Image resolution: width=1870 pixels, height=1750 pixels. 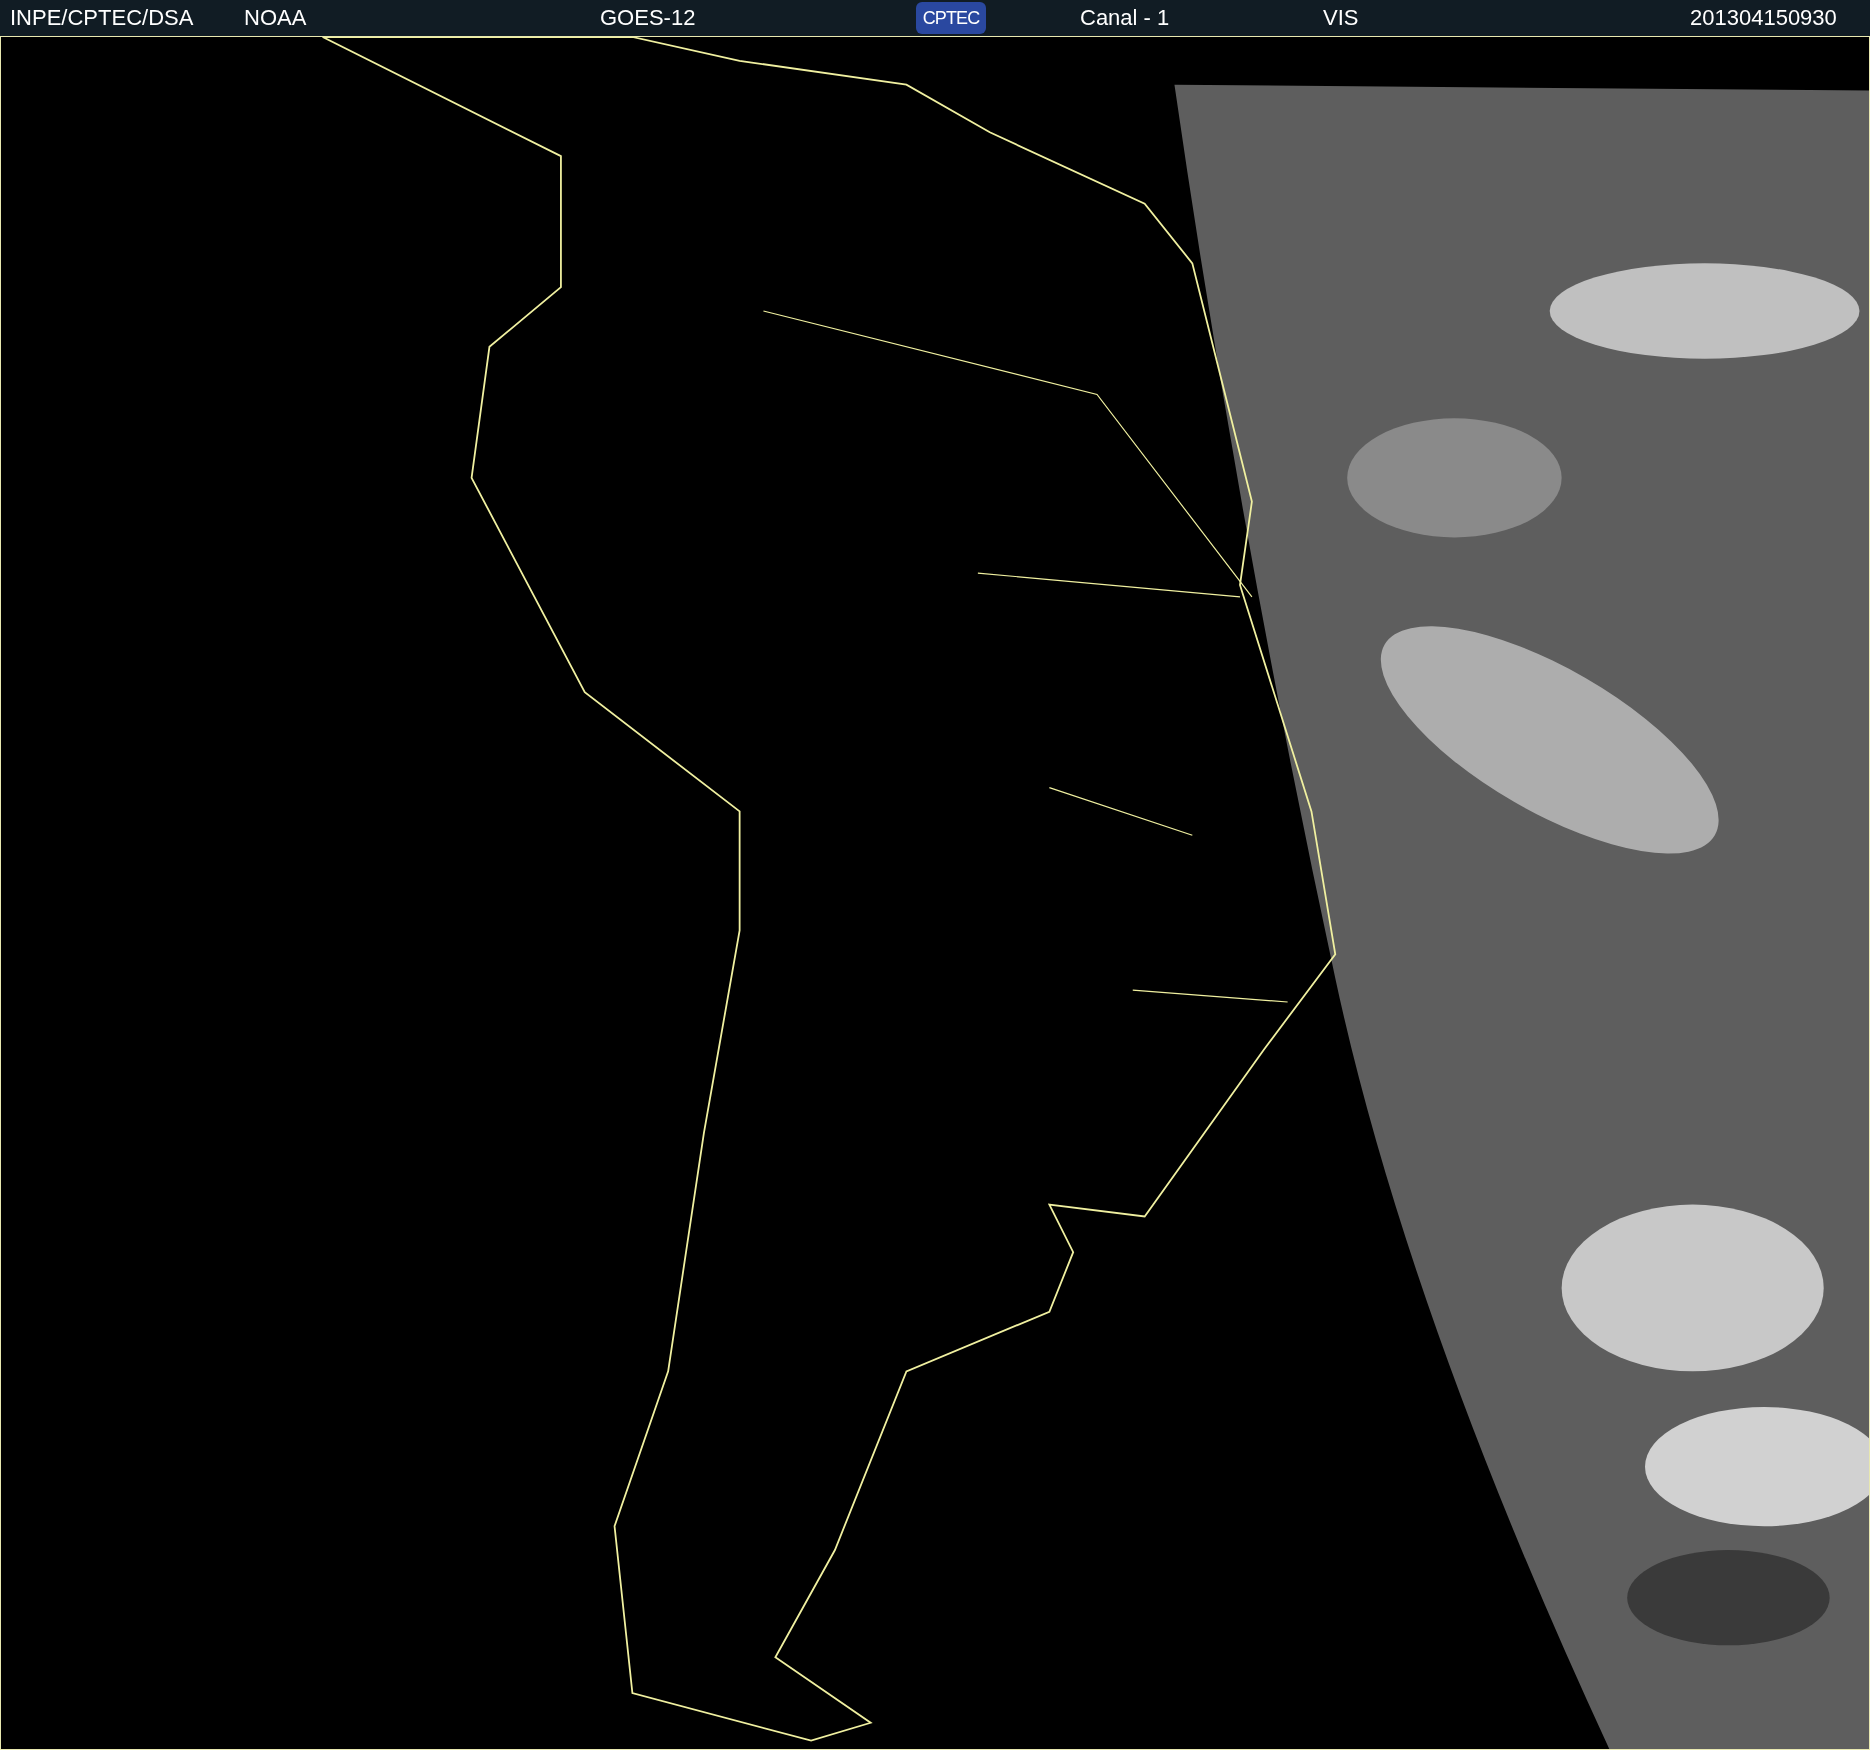 What do you see at coordinates (1125, 18) in the screenshot?
I see `header-label: Canal - 1` at bounding box center [1125, 18].